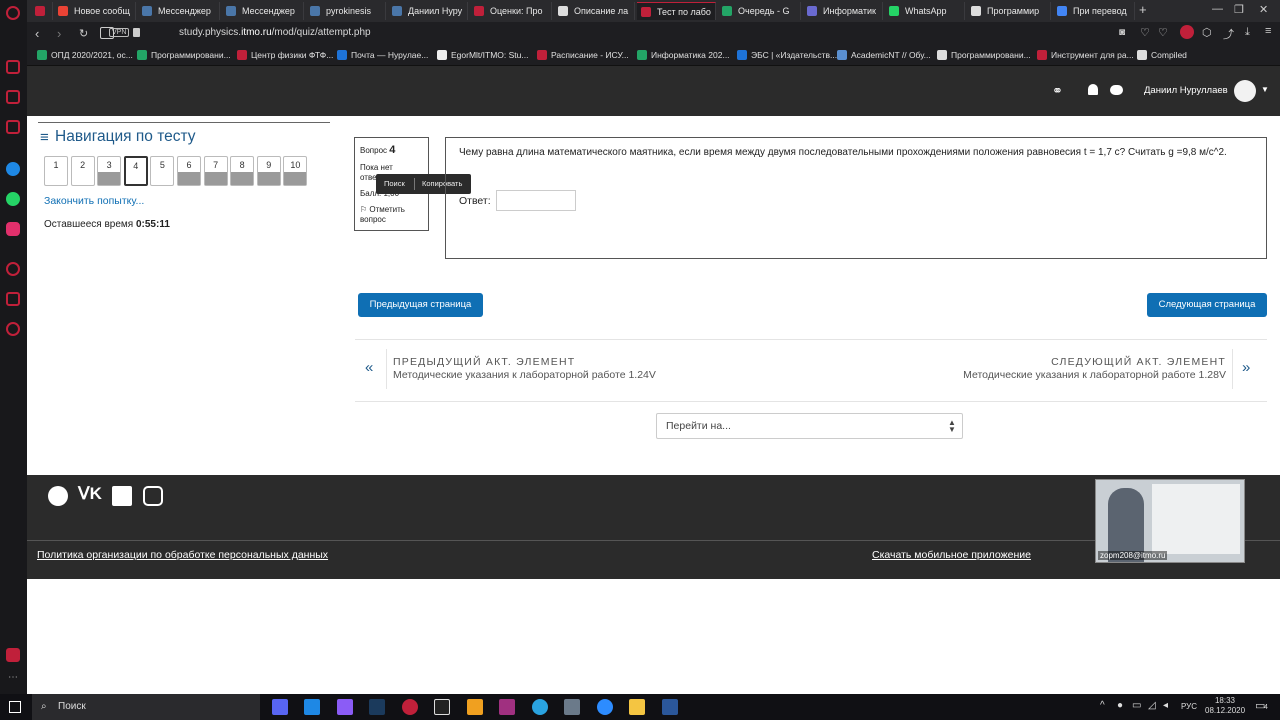  What do you see at coordinates (42, 11) in the screenshot?
I see `browser-tab` at bounding box center [42, 11].